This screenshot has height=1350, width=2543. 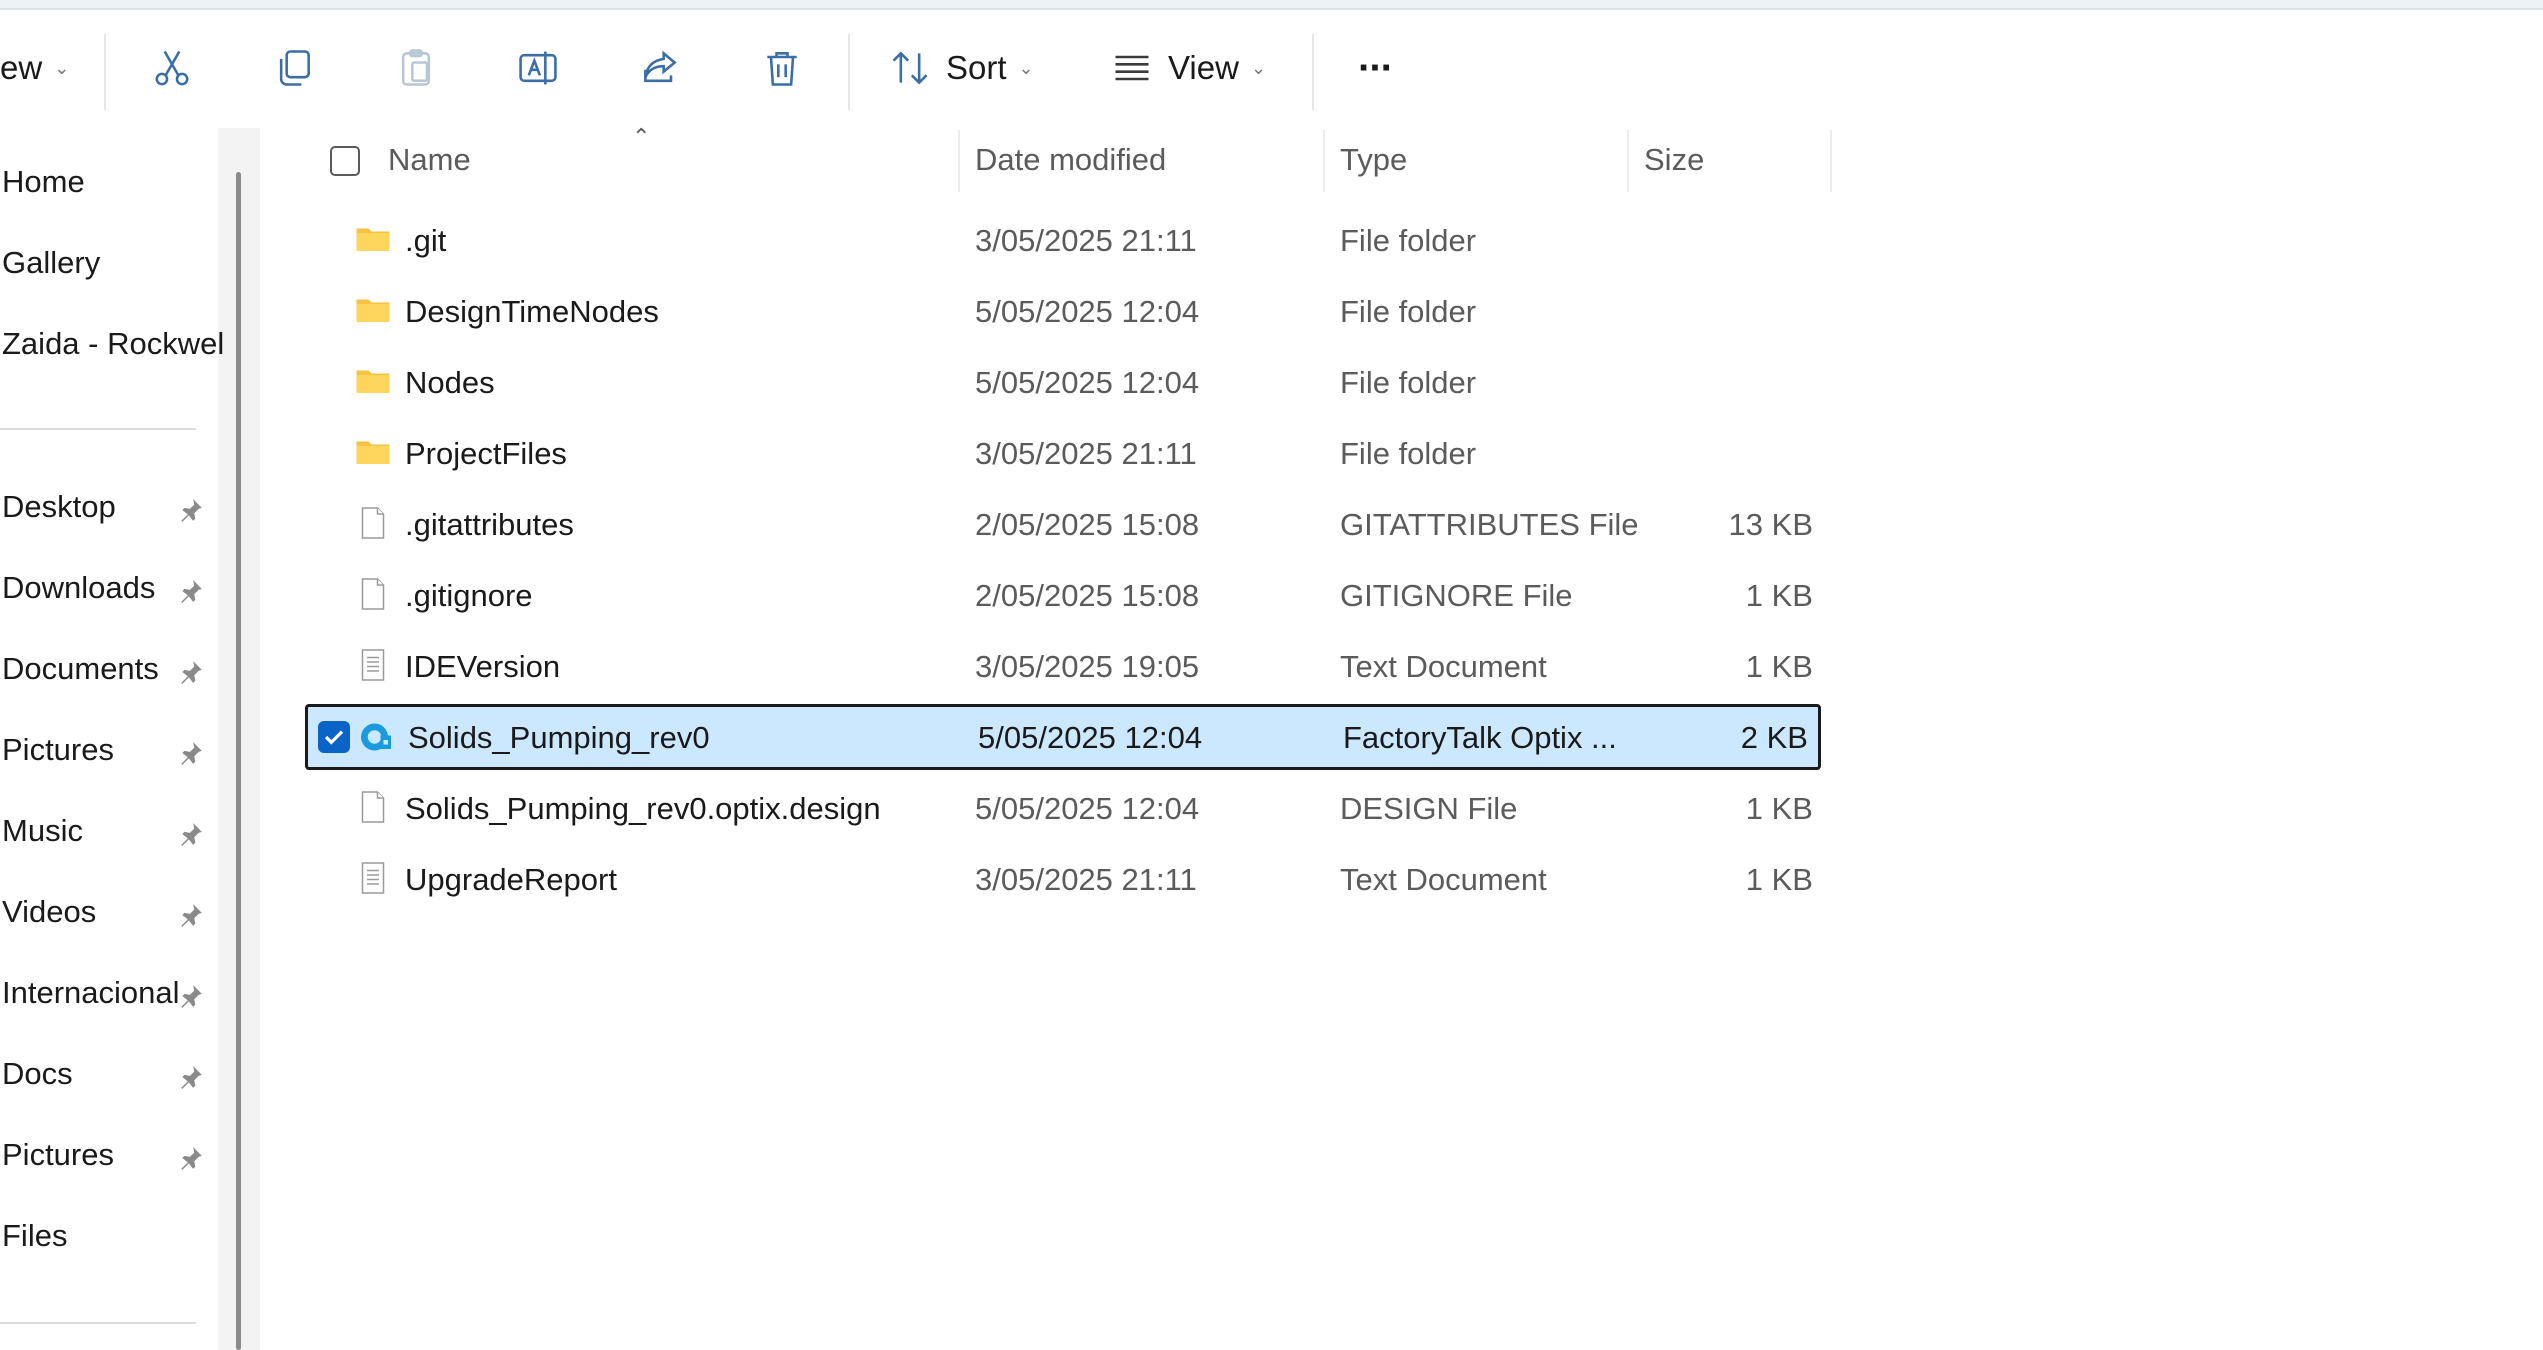 What do you see at coordinates (49, 912) in the screenshot?
I see `sidebar-item-videos: Videos` at bounding box center [49, 912].